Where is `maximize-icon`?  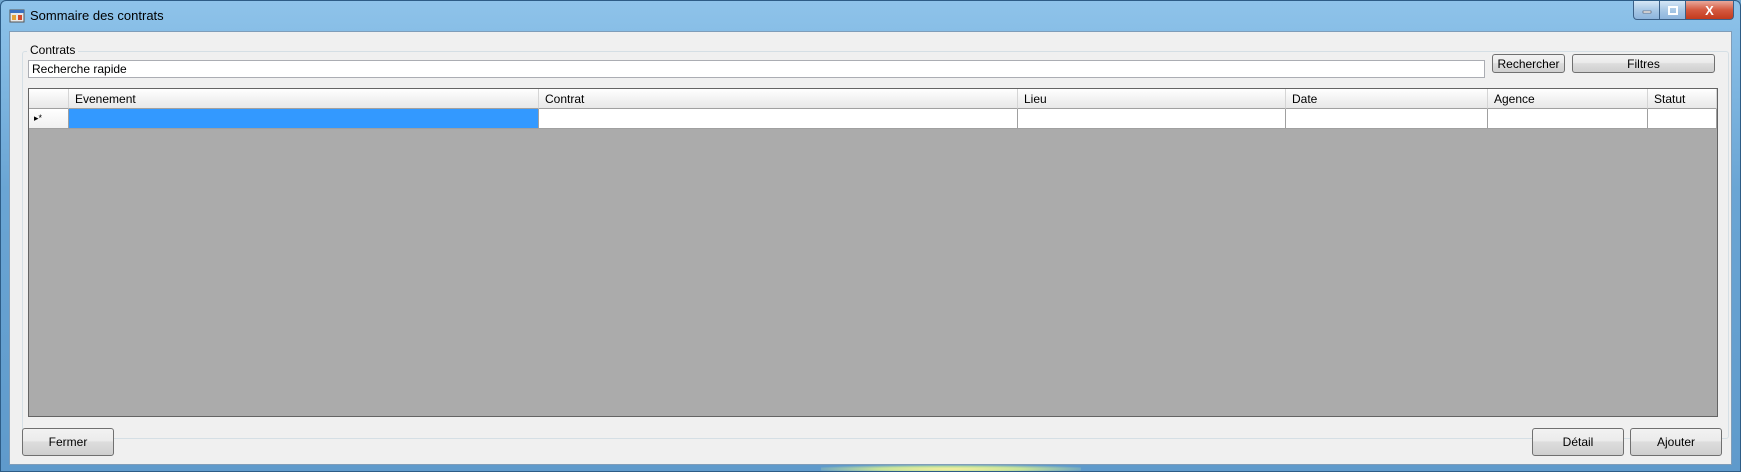 maximize-icon is located at coordinates (1672, 10).